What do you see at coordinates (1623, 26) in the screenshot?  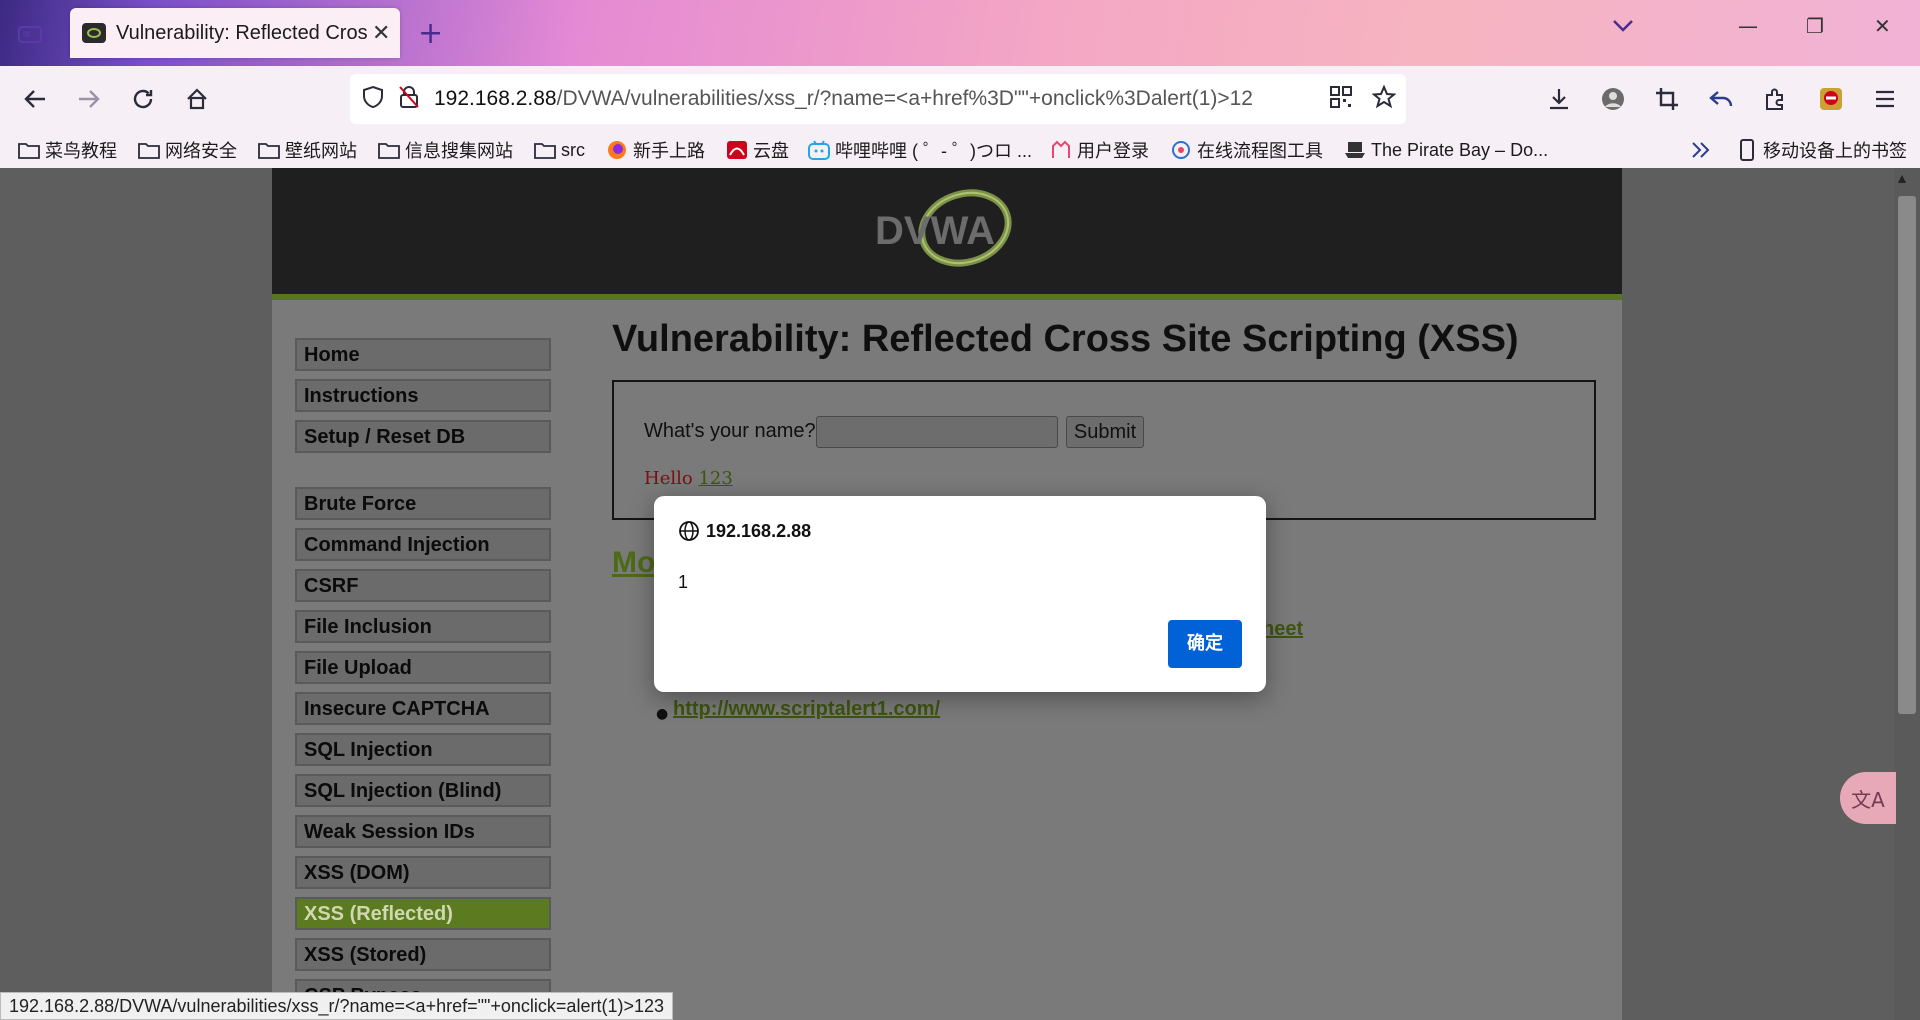 I see `tab-overflow-chevron-icon` at bounding box center [1623, 26].